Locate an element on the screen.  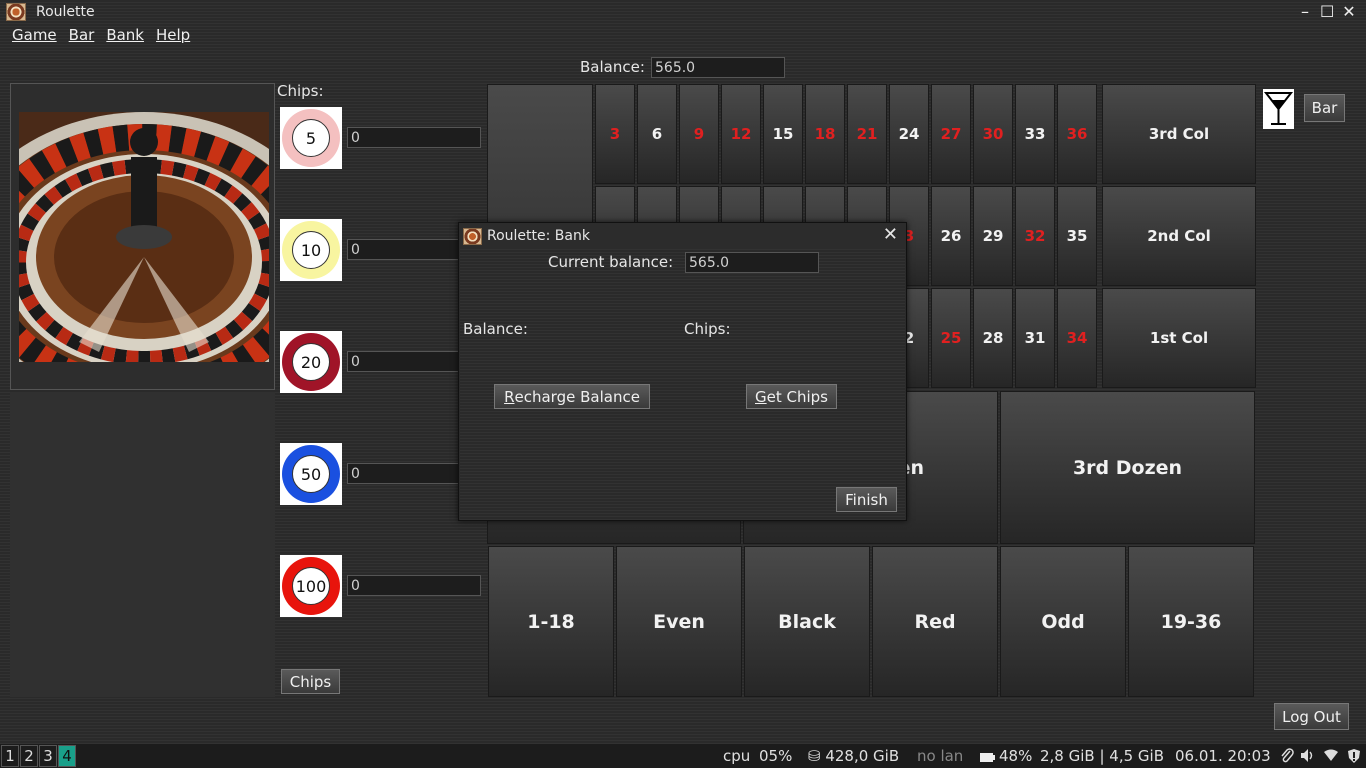
maximize-button: ☐ is located at coordinates (1327, 11).